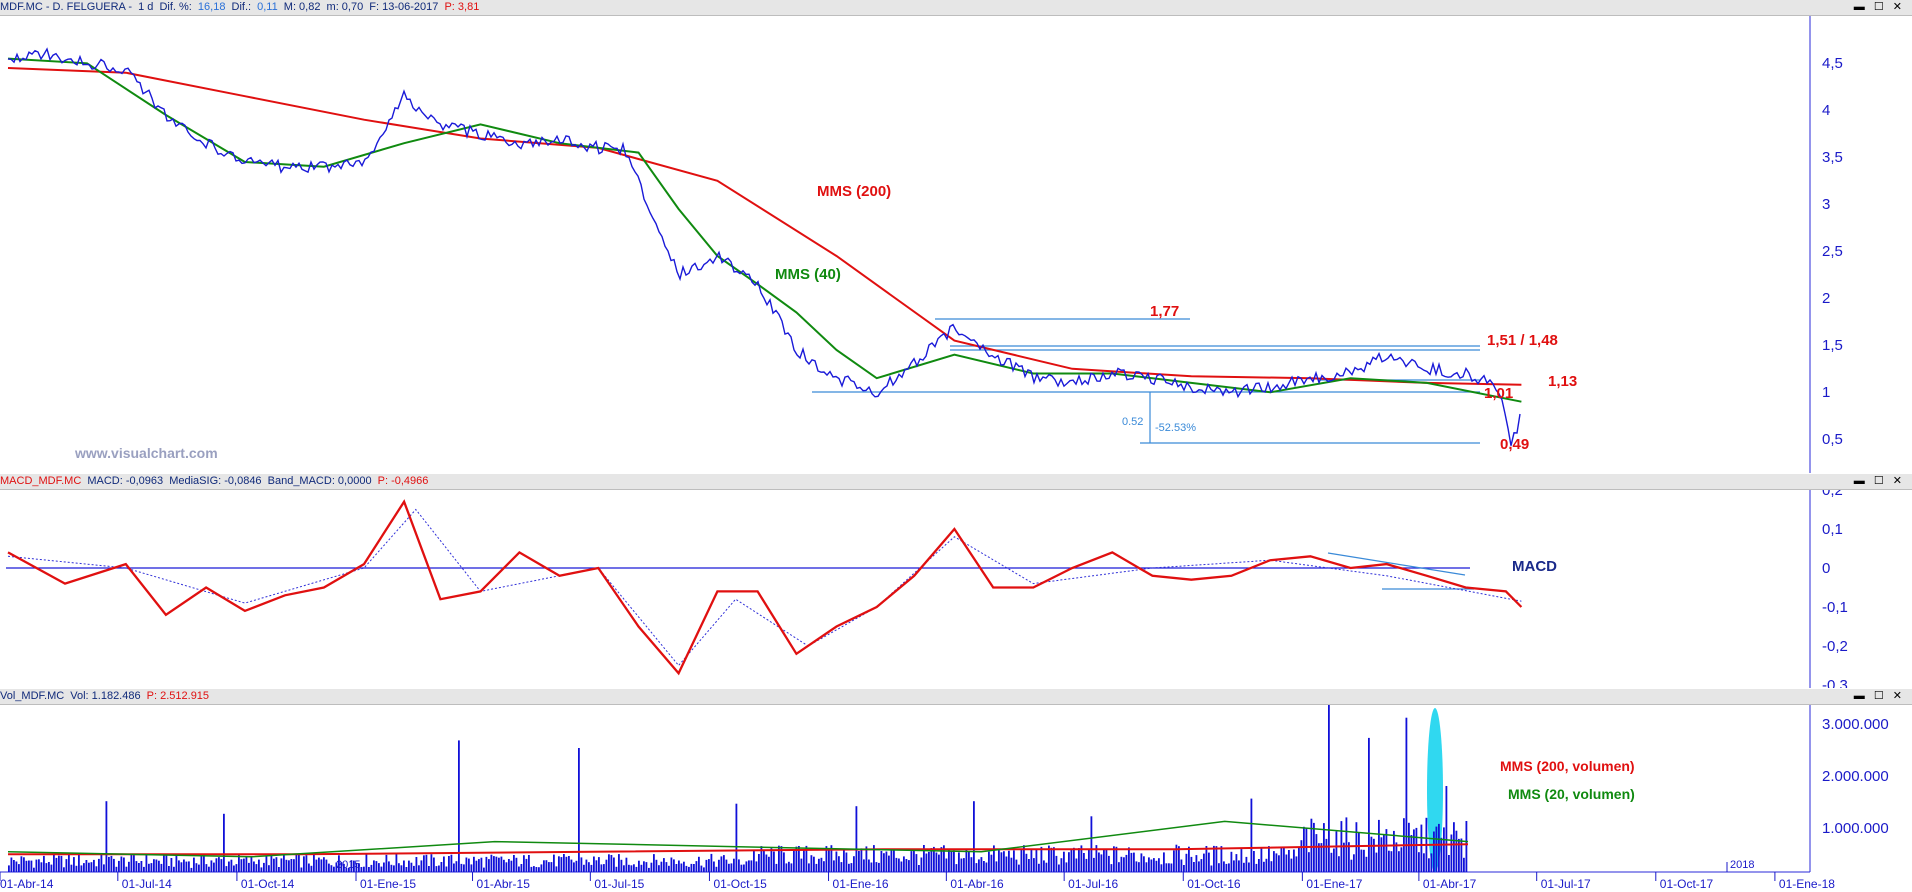  Describe the element at coordinates (861, 884) in the screenshot. I see `x-tick-label: 01-Ene-16` at that location.